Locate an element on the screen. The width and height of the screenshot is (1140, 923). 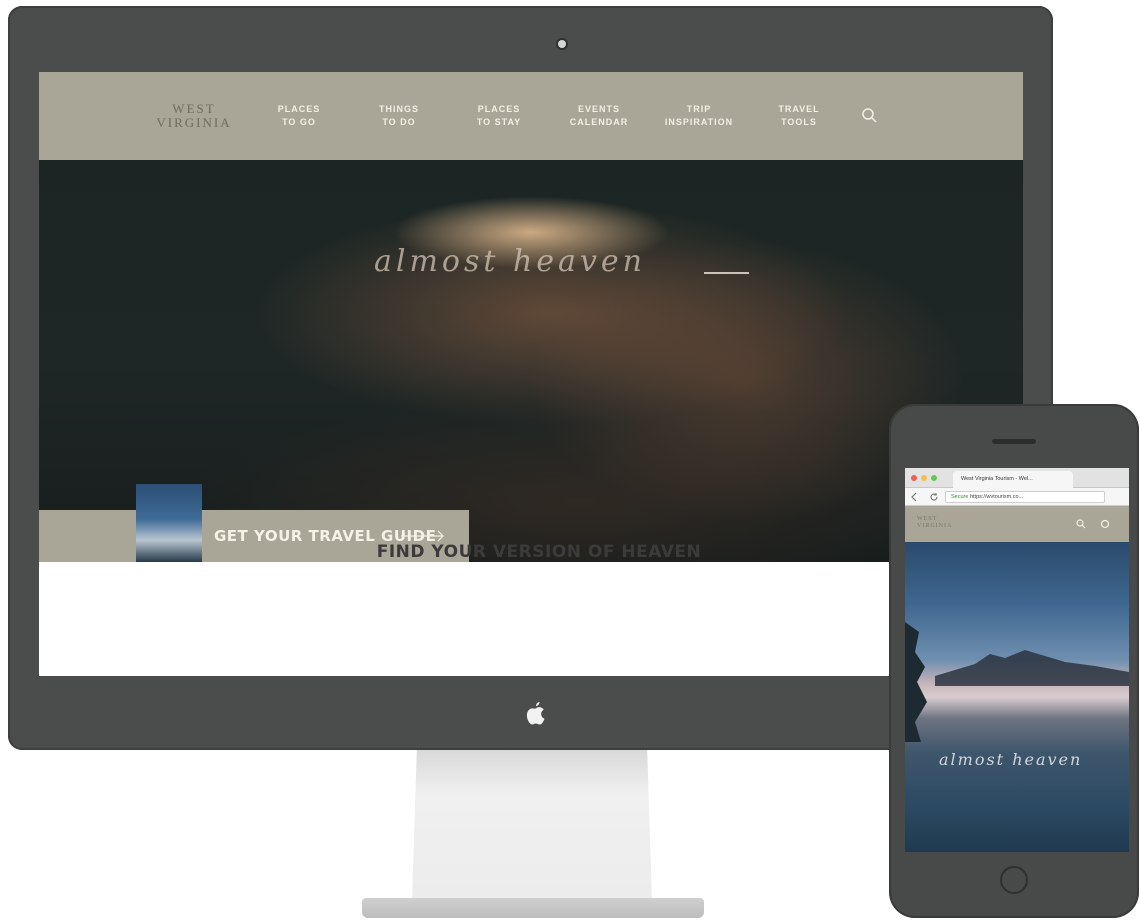
tree-silhouette is located at coordinates (916, 682).